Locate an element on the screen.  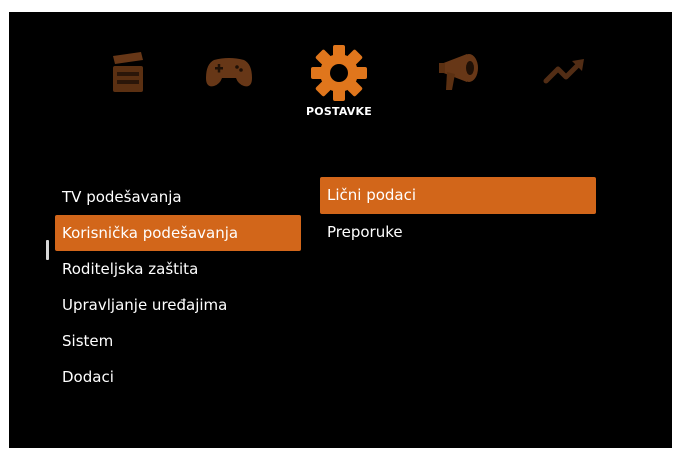
category-trending is located at coordinates (564, 72).